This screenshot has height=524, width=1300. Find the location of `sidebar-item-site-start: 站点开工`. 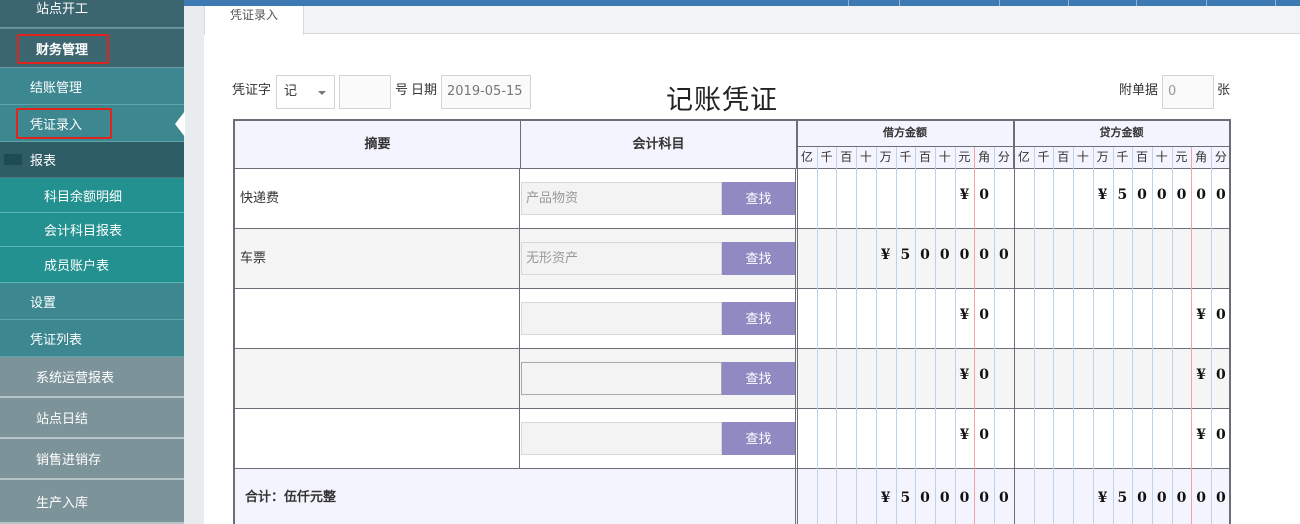

sidebar-item-site-start: 站点开工 is located at coordinates (92, 14).